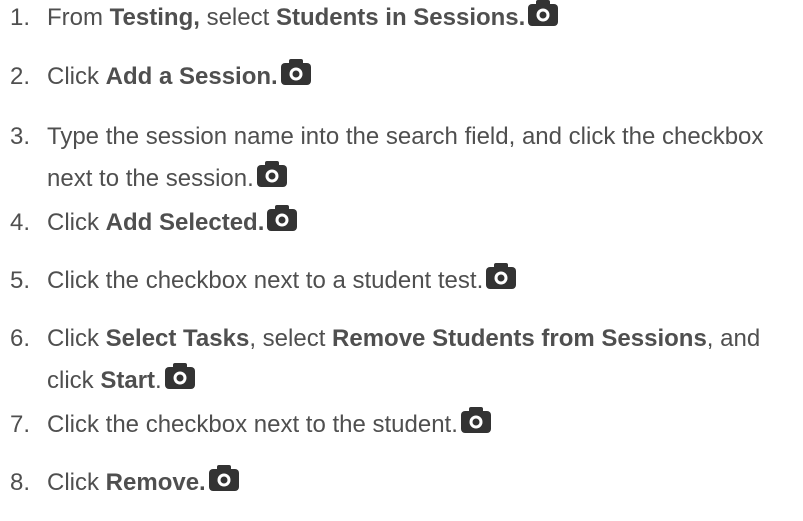  I want to click on step-number: 3., so click(20, 136).